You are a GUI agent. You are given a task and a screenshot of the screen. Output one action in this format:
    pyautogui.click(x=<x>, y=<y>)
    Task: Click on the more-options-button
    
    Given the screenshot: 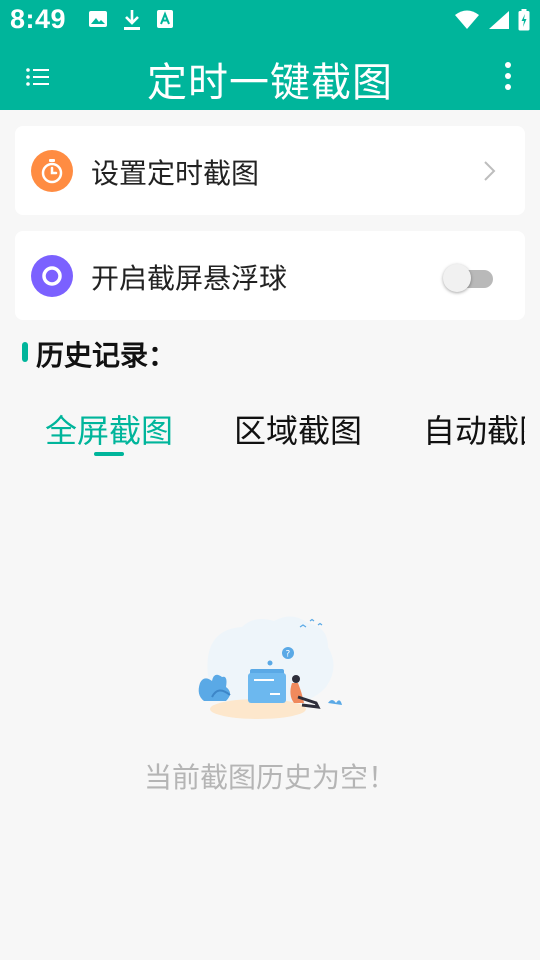 What is the action you would take?
    pyautogui.click(x=508, y=76)
    